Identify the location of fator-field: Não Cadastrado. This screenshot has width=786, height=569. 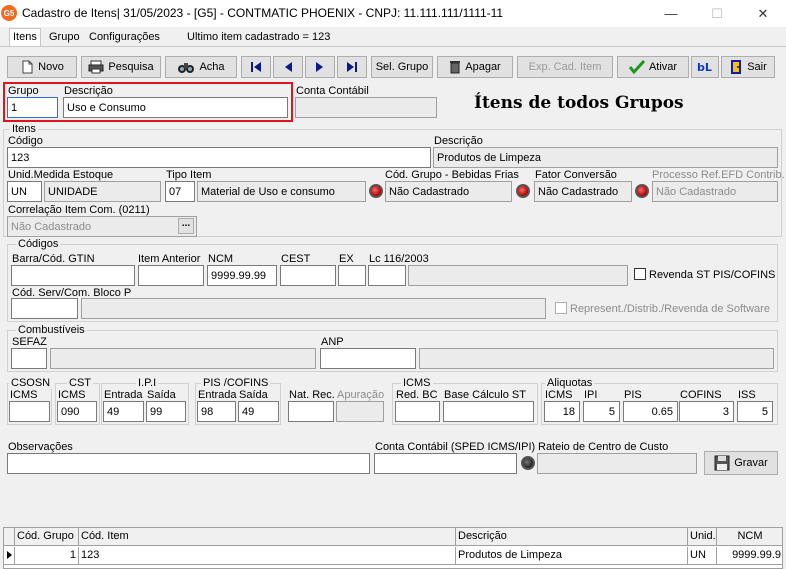
(583, 191).